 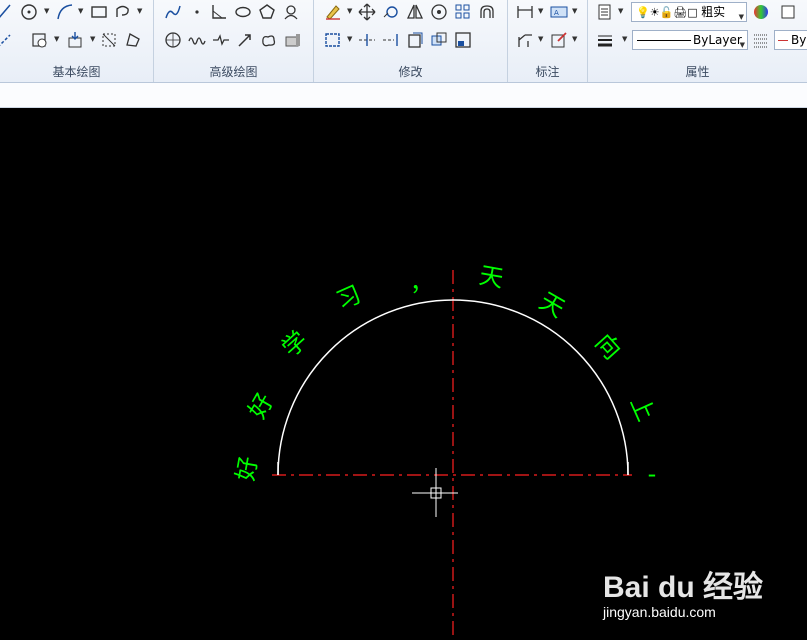 I want to click on point-icon, so click(x=197, y=12).